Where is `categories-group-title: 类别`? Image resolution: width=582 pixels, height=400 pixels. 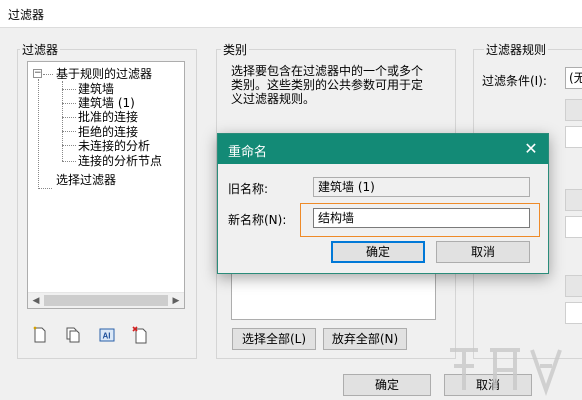 categories-group-title: 类别 is located at coordinates (235, 49).